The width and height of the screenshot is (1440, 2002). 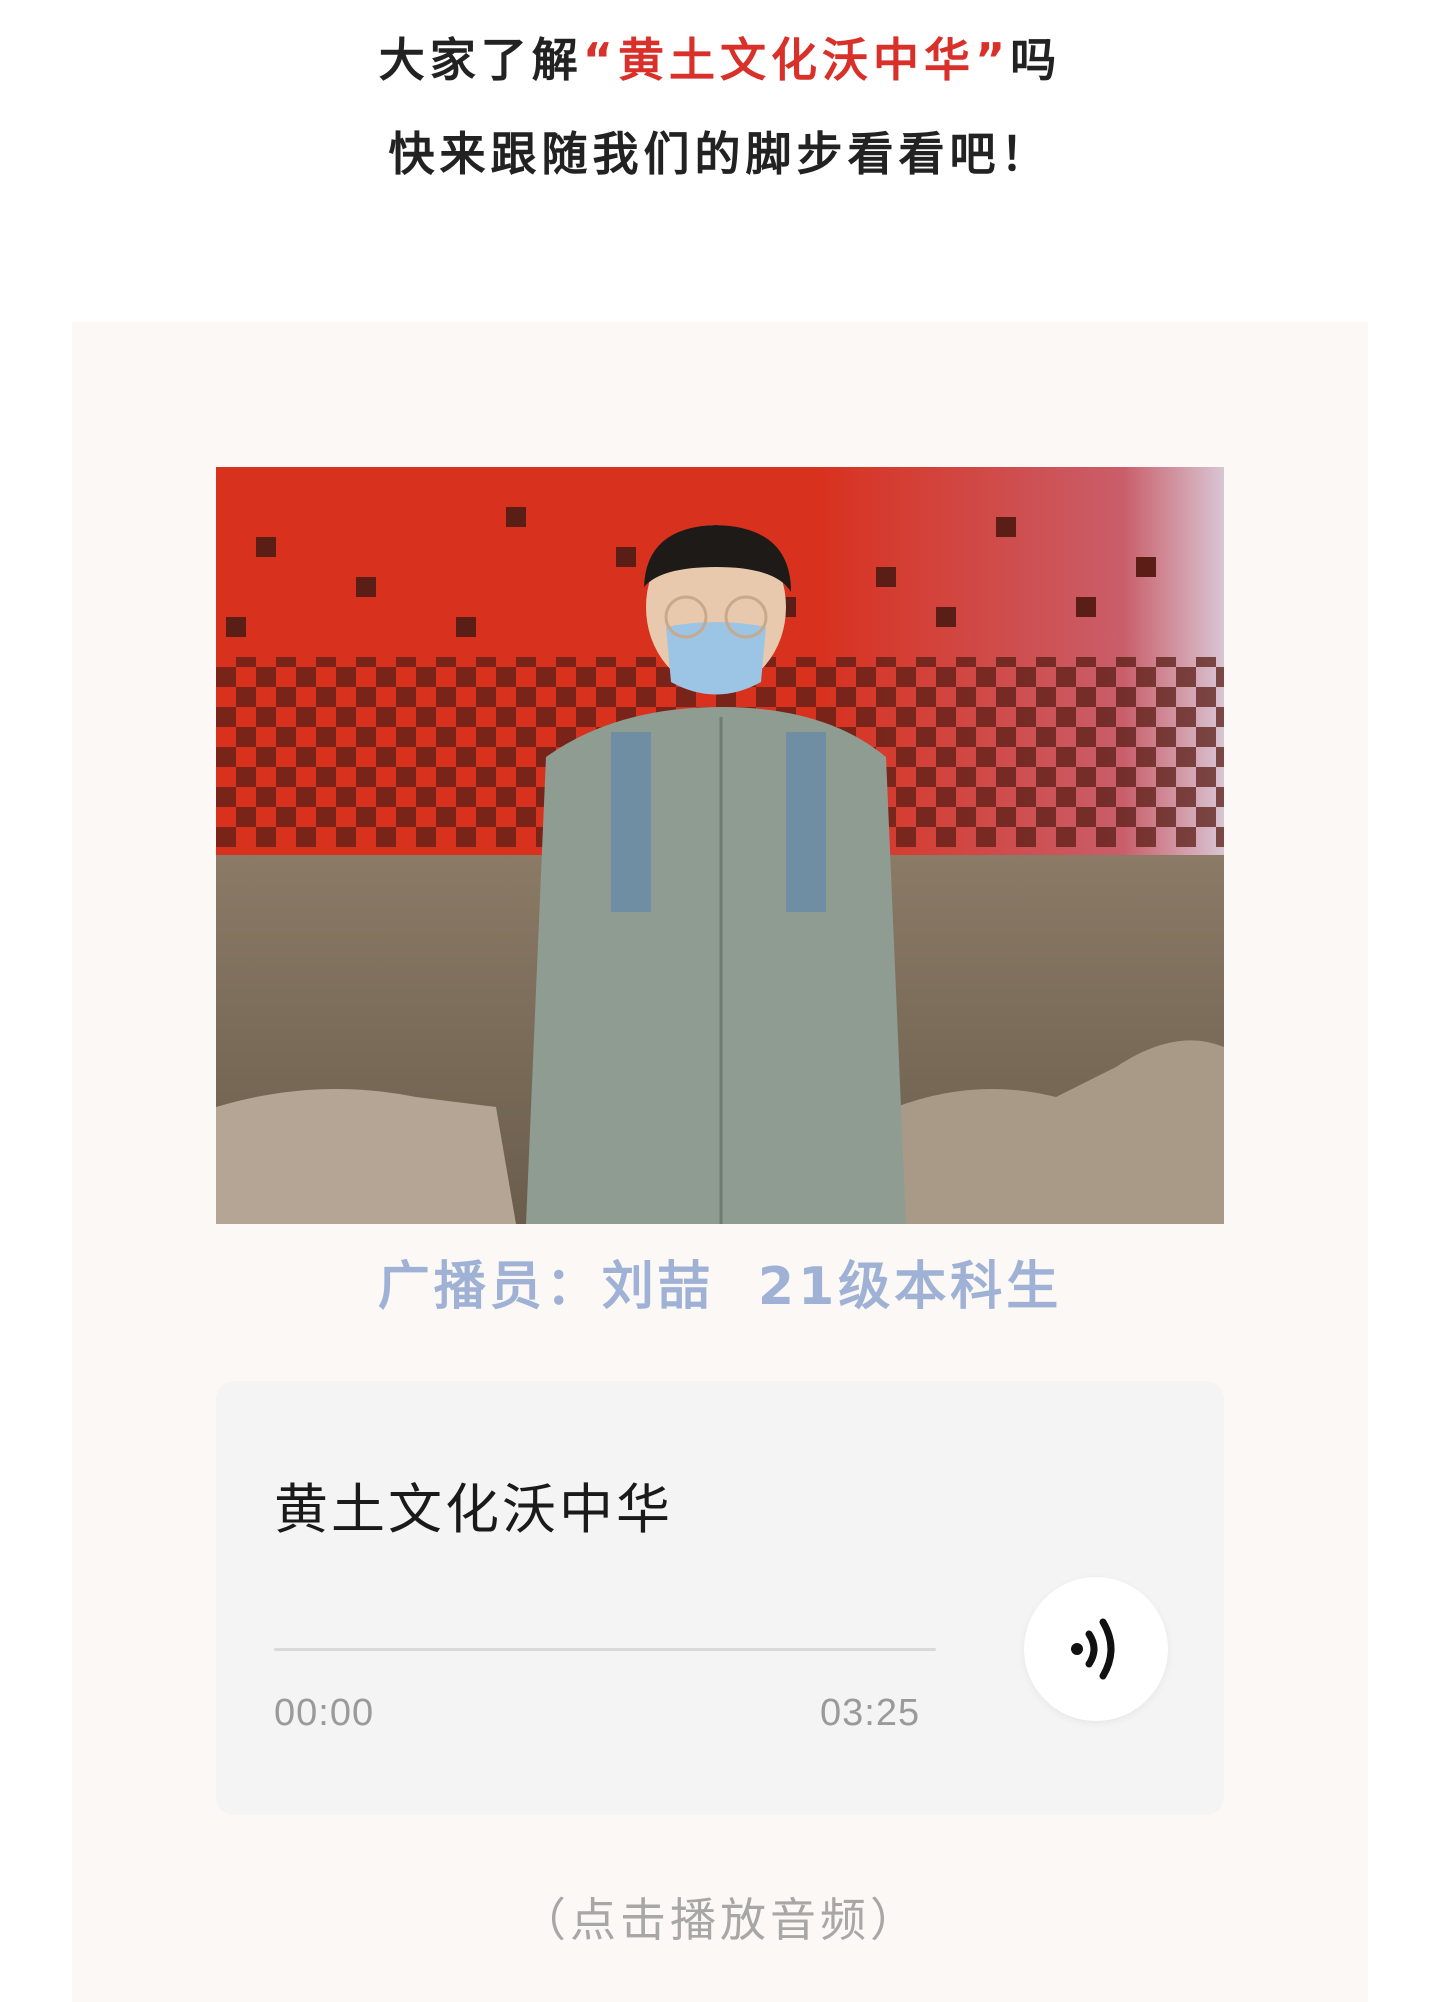 I want to click on audio-title: 黄土文化沃中华, so click(x=473, y=1509).